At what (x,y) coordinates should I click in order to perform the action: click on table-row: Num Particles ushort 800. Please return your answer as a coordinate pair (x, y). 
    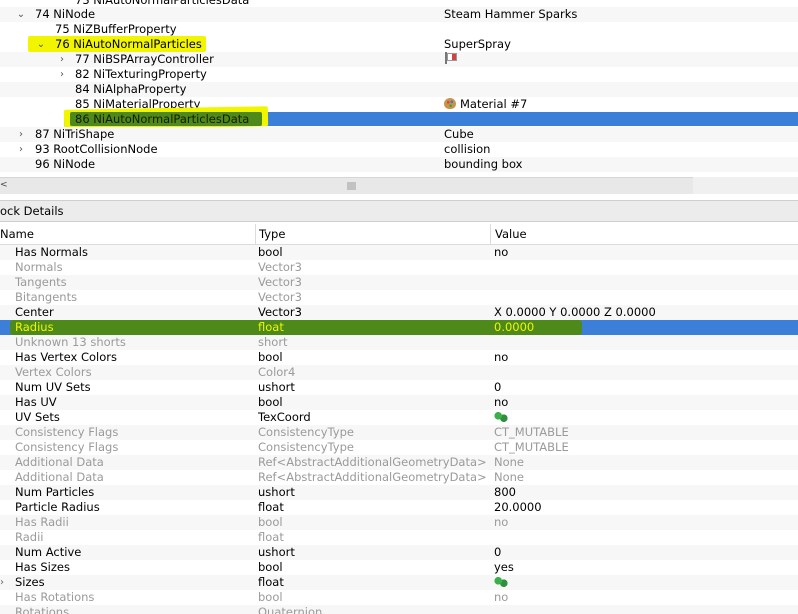
    Looking at the image, I should click on (399, 492).